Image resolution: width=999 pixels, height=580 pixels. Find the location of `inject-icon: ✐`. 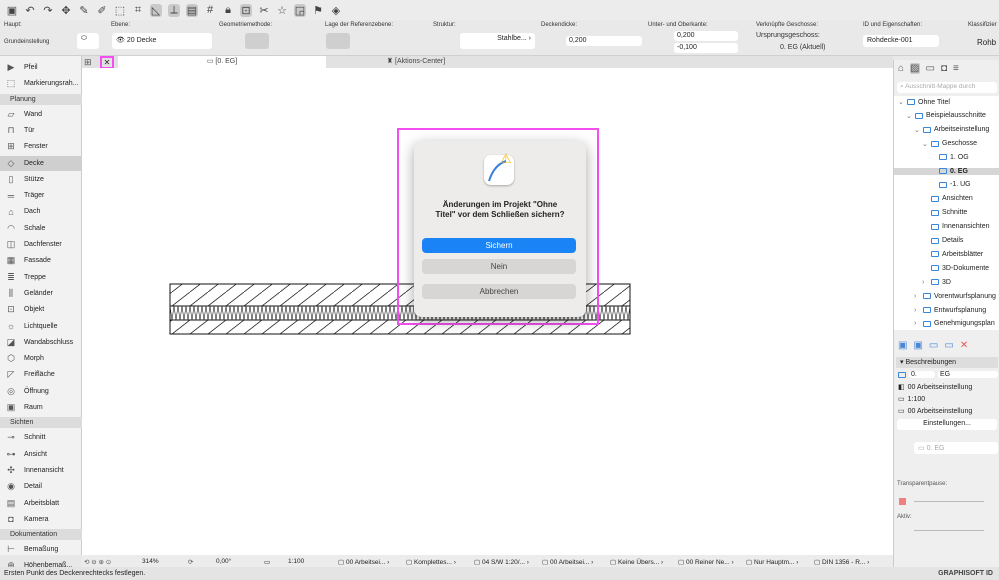

inject-icon: ✐ is located at coordinates (102, 10).